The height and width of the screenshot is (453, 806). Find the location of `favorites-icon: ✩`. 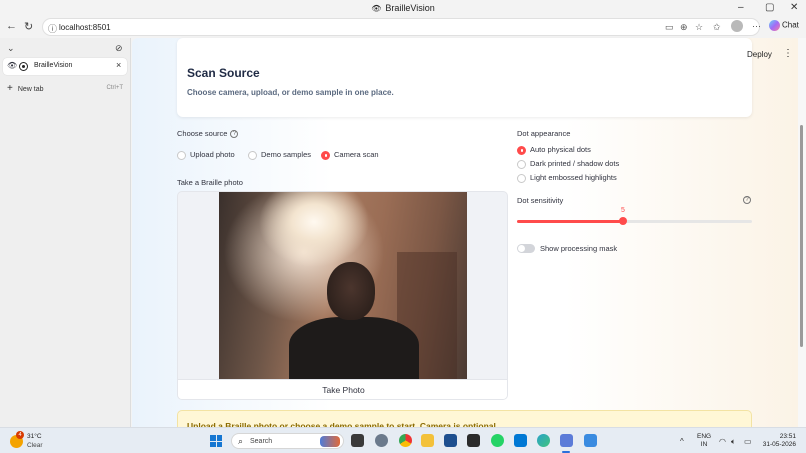

favorites-icon: ✩ is located at coordinates (717, 27).